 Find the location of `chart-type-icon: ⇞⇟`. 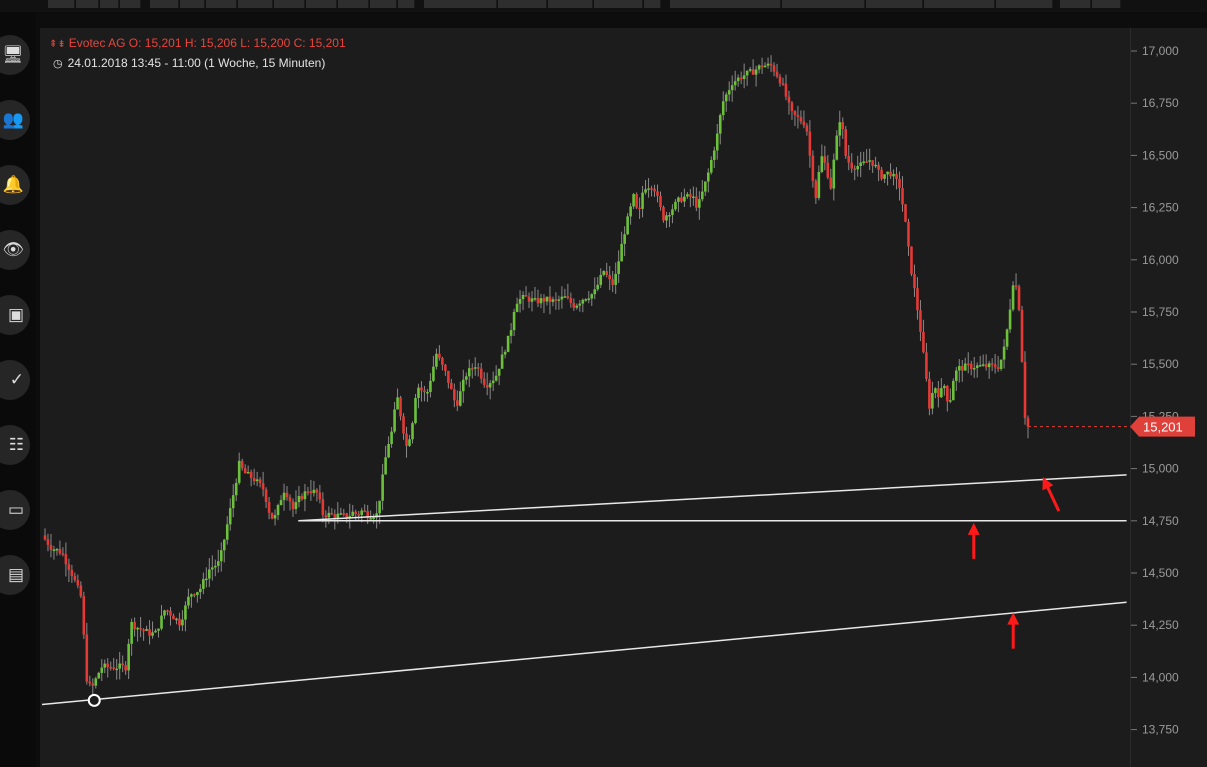

chart-type-icon: ⇞⇟ is located at coordinates (57, 44).